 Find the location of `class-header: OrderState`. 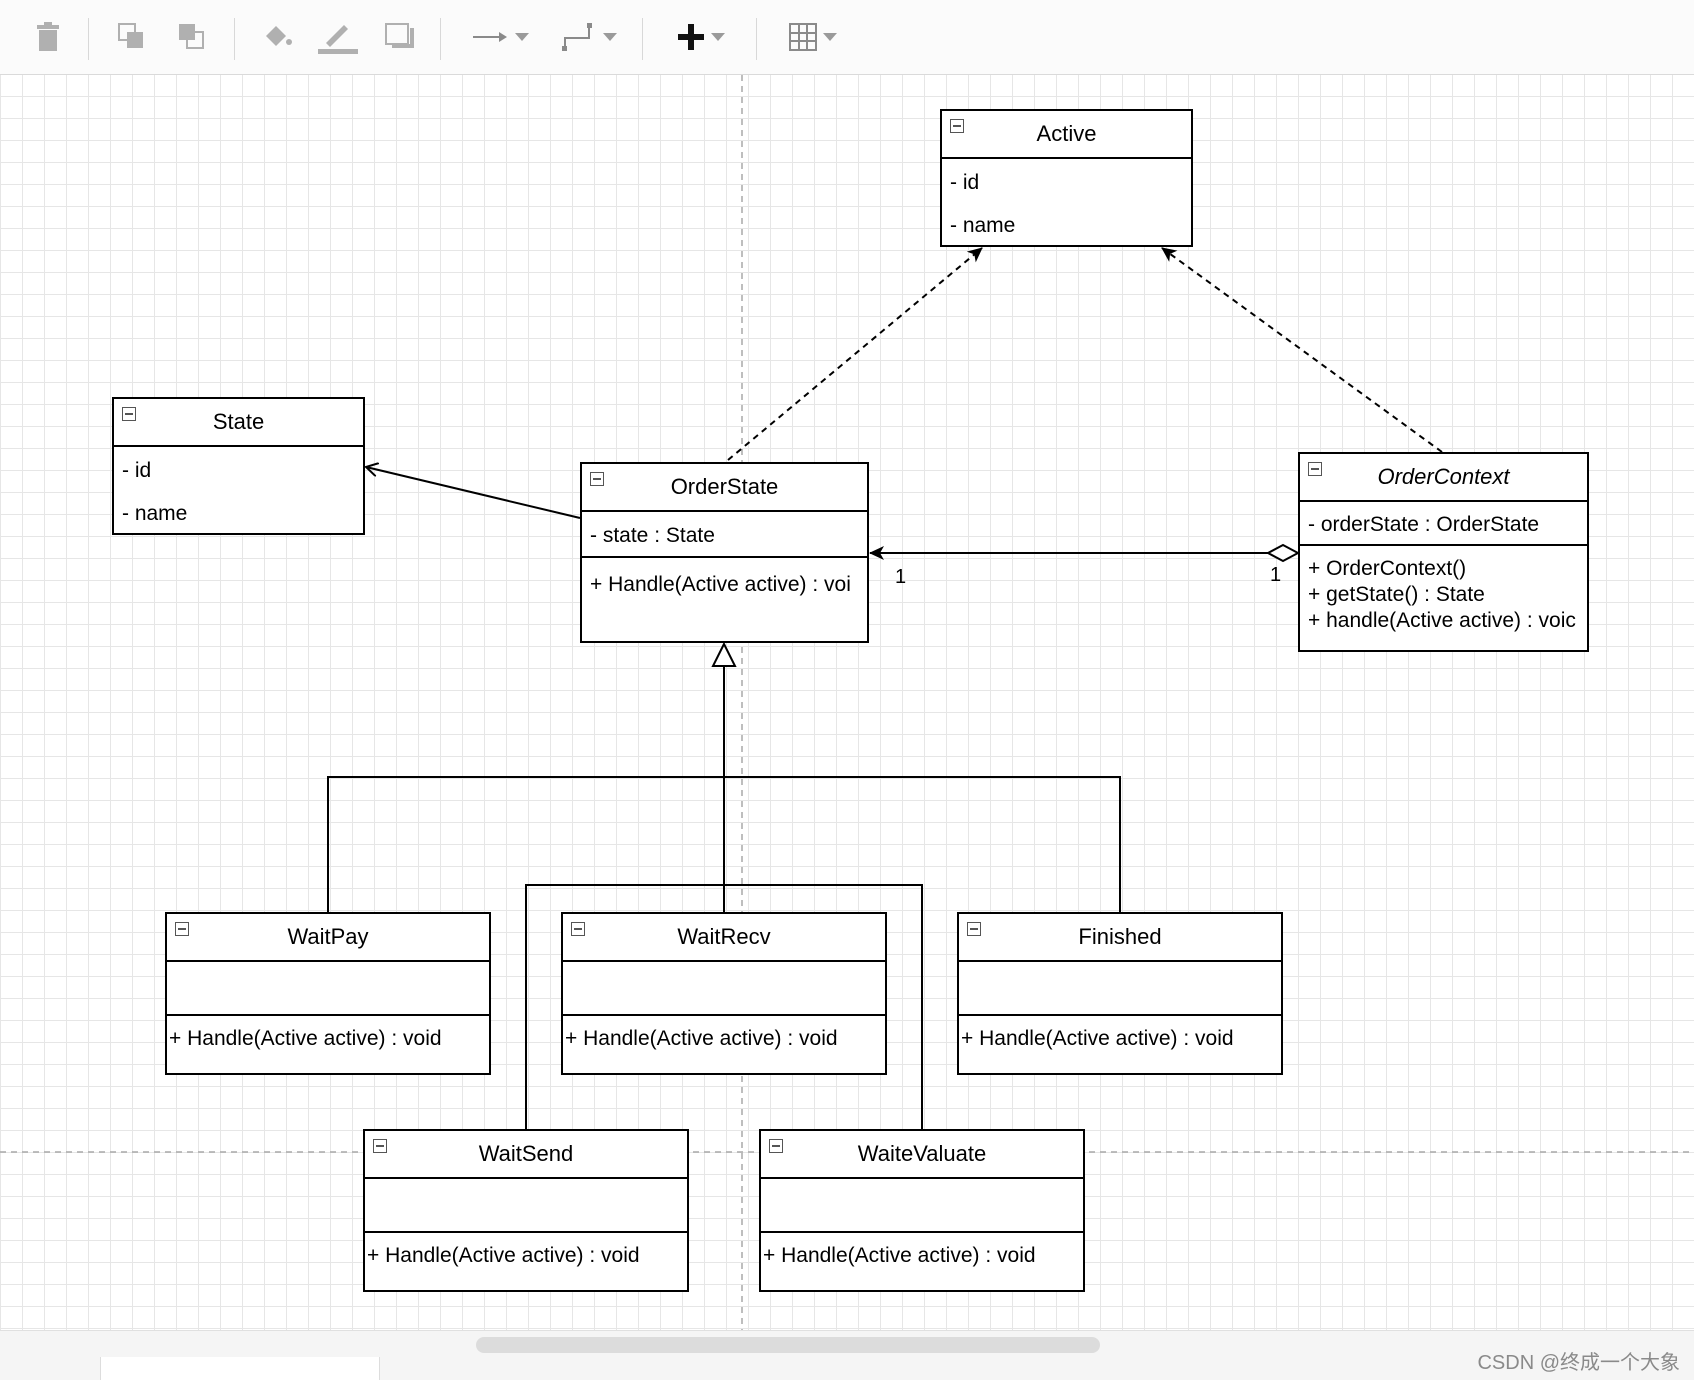

class-header: OrderState is located at coordinates (724, 488).